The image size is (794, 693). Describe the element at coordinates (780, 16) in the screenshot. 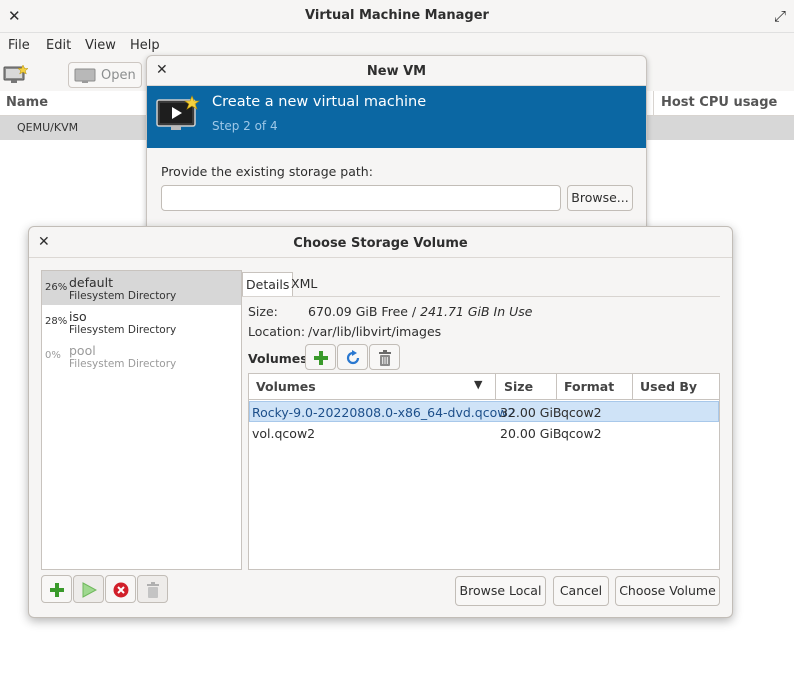

I see `maximize-icon: ⤢` at that location.